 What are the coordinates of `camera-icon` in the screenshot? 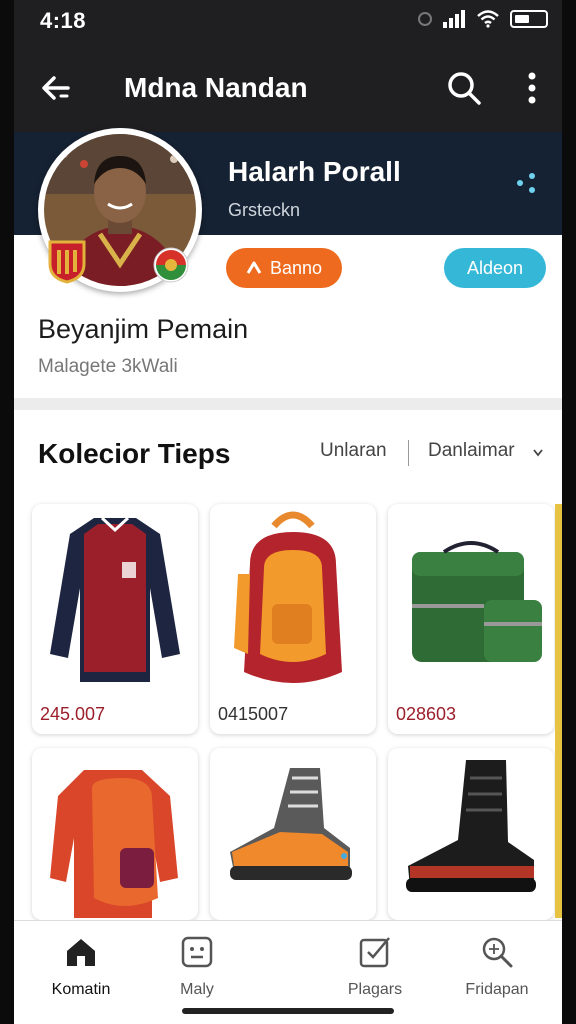 It's located at (425, 19).